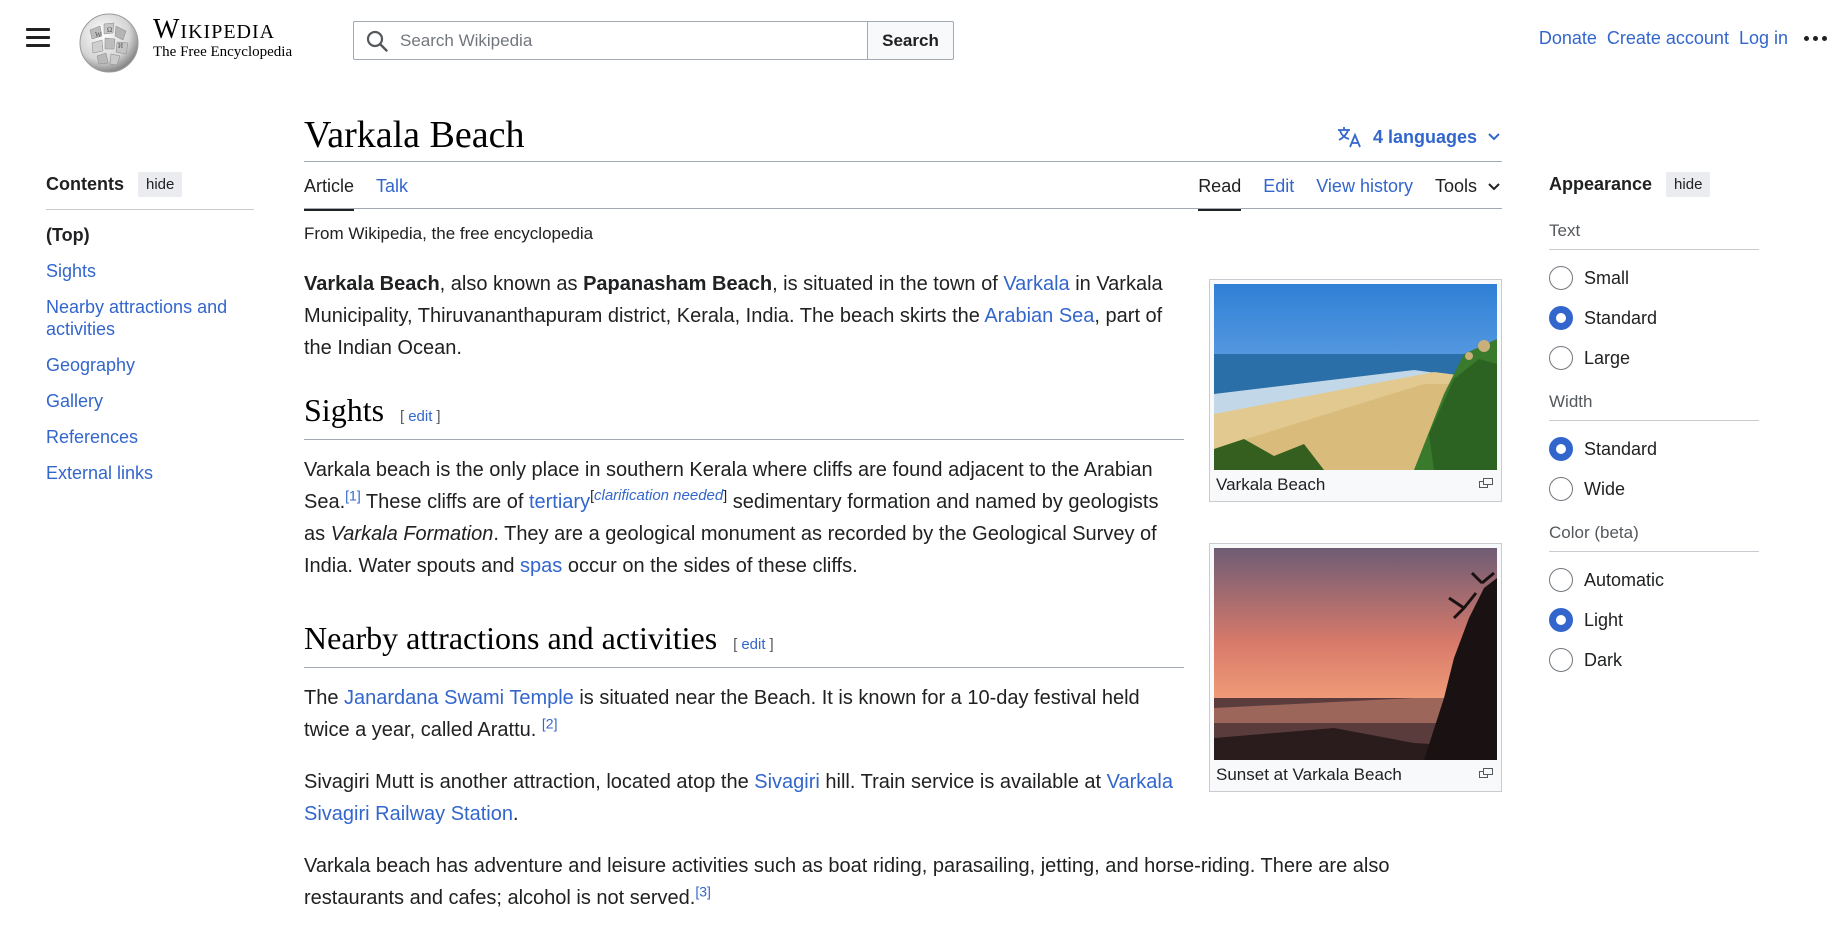 The width and height of the screenshot is (1847, 934). I want to click on figure-caption: Varkala Beach, so click(1355, 483).